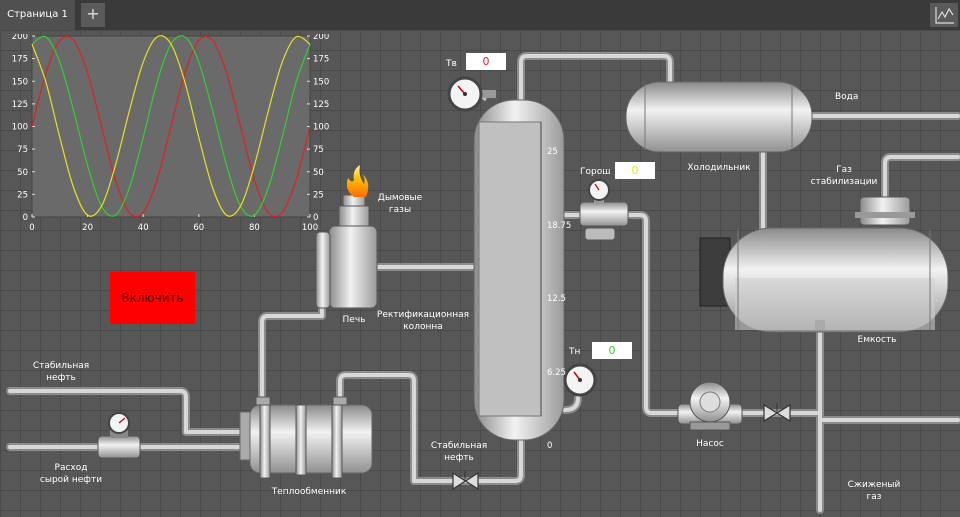 The width and height of the screenshot is (960, 517). I want to click on heat-exchanger, so click(306, 437).